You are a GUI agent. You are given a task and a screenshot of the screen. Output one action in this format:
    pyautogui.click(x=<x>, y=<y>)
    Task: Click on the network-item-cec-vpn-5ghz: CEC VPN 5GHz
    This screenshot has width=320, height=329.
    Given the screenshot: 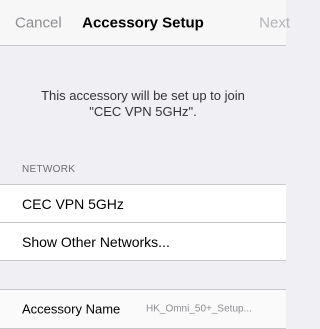 What is the action you would take?
    pyautogui.click(x=143, y=203)
    